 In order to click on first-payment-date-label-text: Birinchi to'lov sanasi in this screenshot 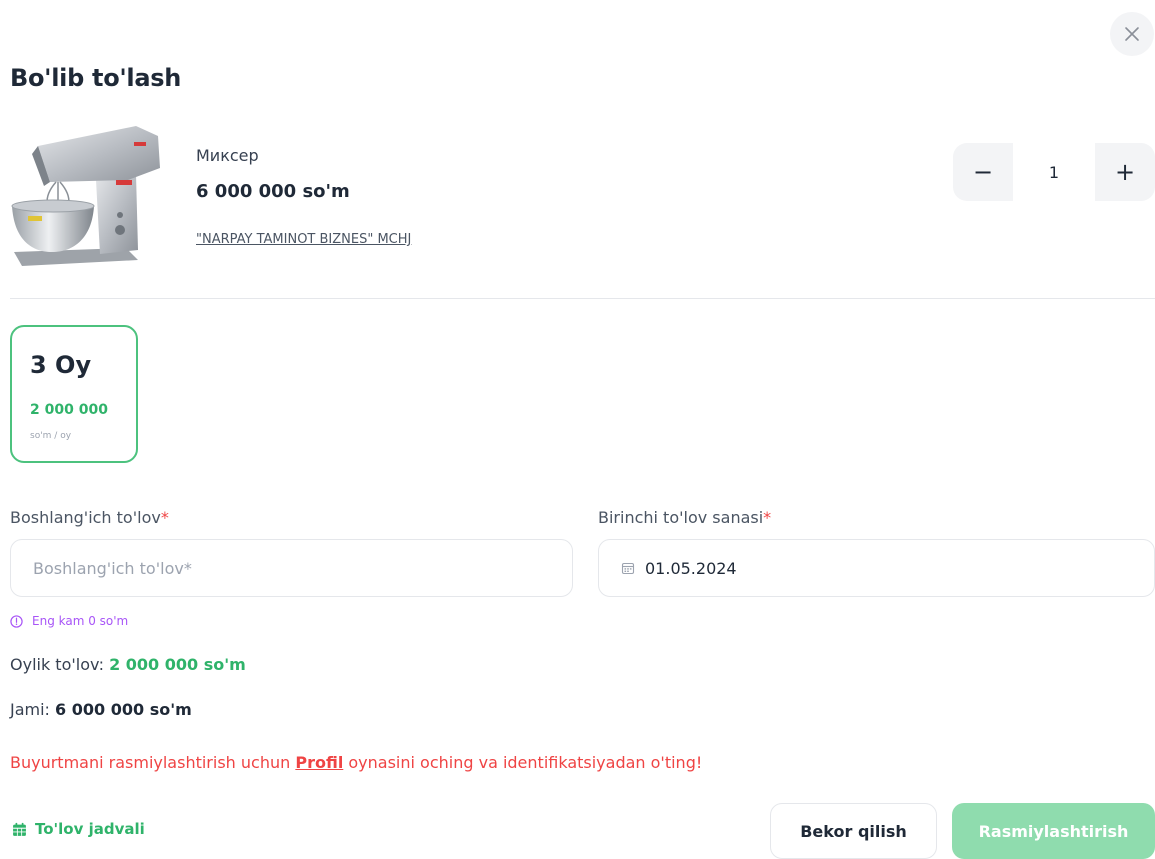, I will do `click(681, 517)`.